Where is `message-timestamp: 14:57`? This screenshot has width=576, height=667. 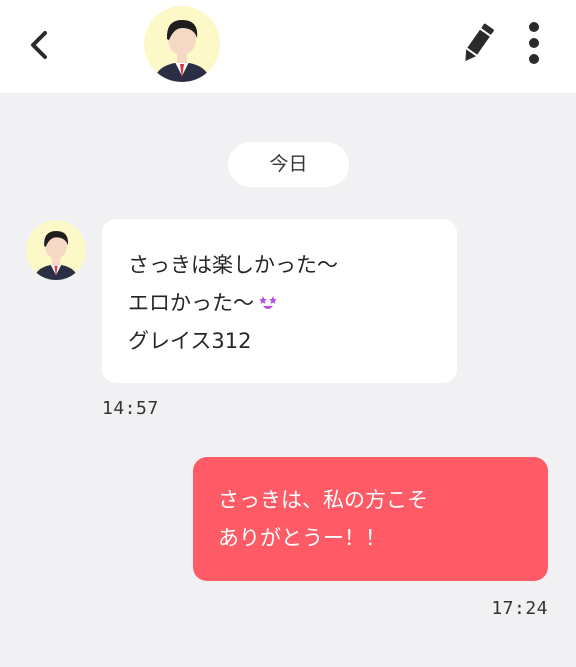
message-timestamp: 14:57 is located at coordinates (130, 408).